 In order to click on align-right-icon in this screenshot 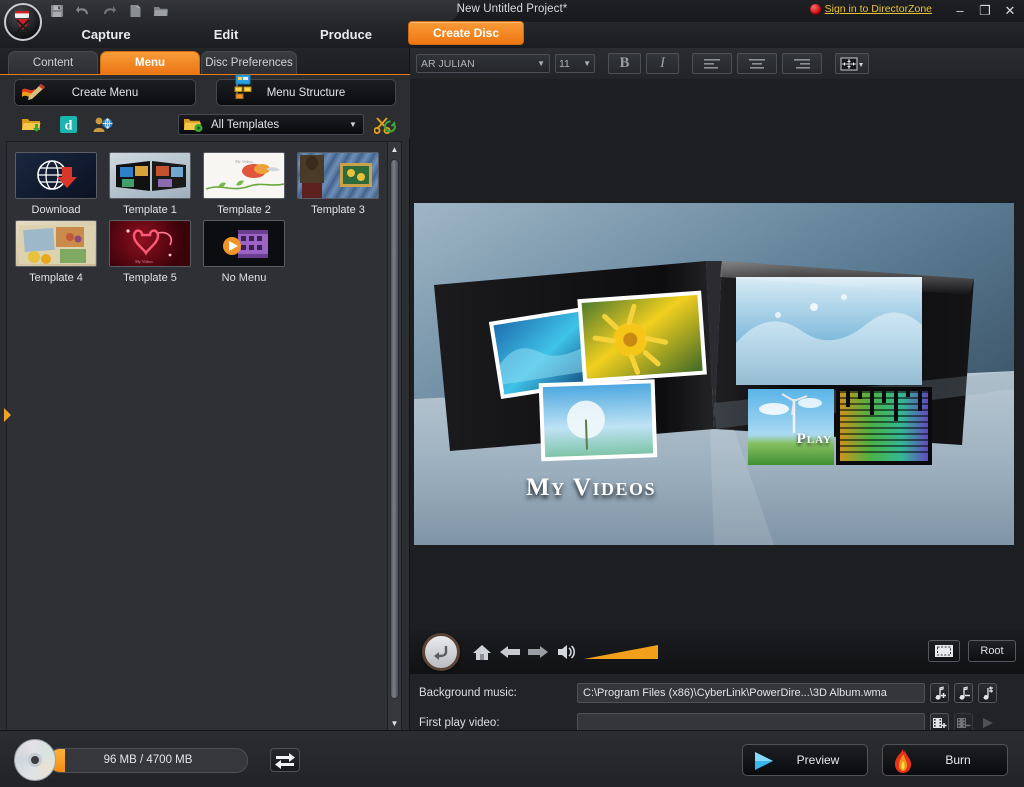, I will do `click(802, 63)`.